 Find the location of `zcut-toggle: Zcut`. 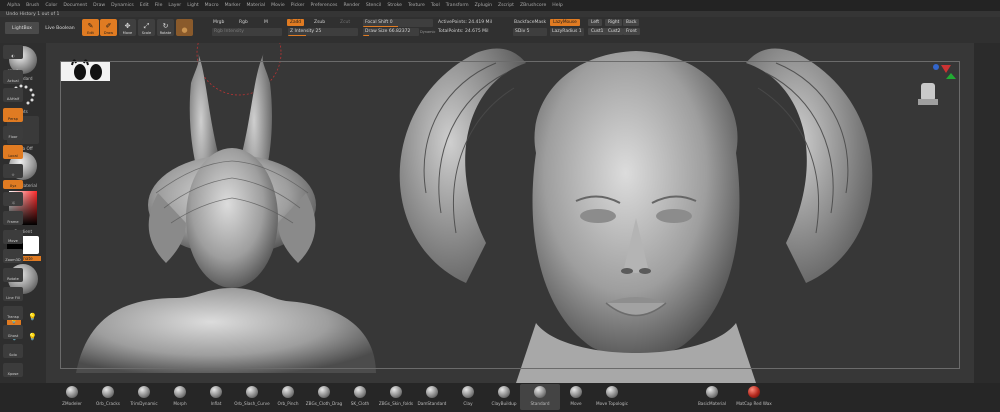

zcut-toggle: Zcut is located at coordinates (345, 22).